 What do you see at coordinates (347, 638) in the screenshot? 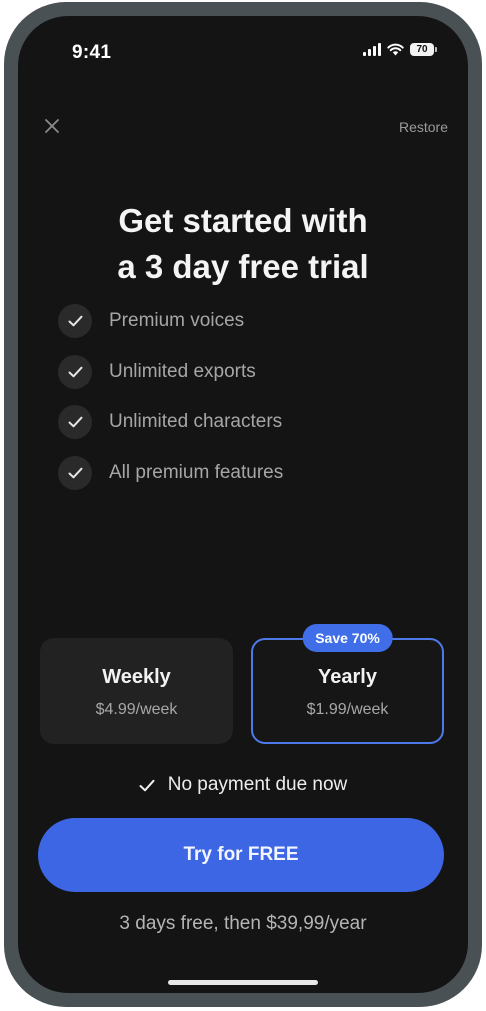
I see `save-badge: Save 70%` at bounding box center [347, 638].